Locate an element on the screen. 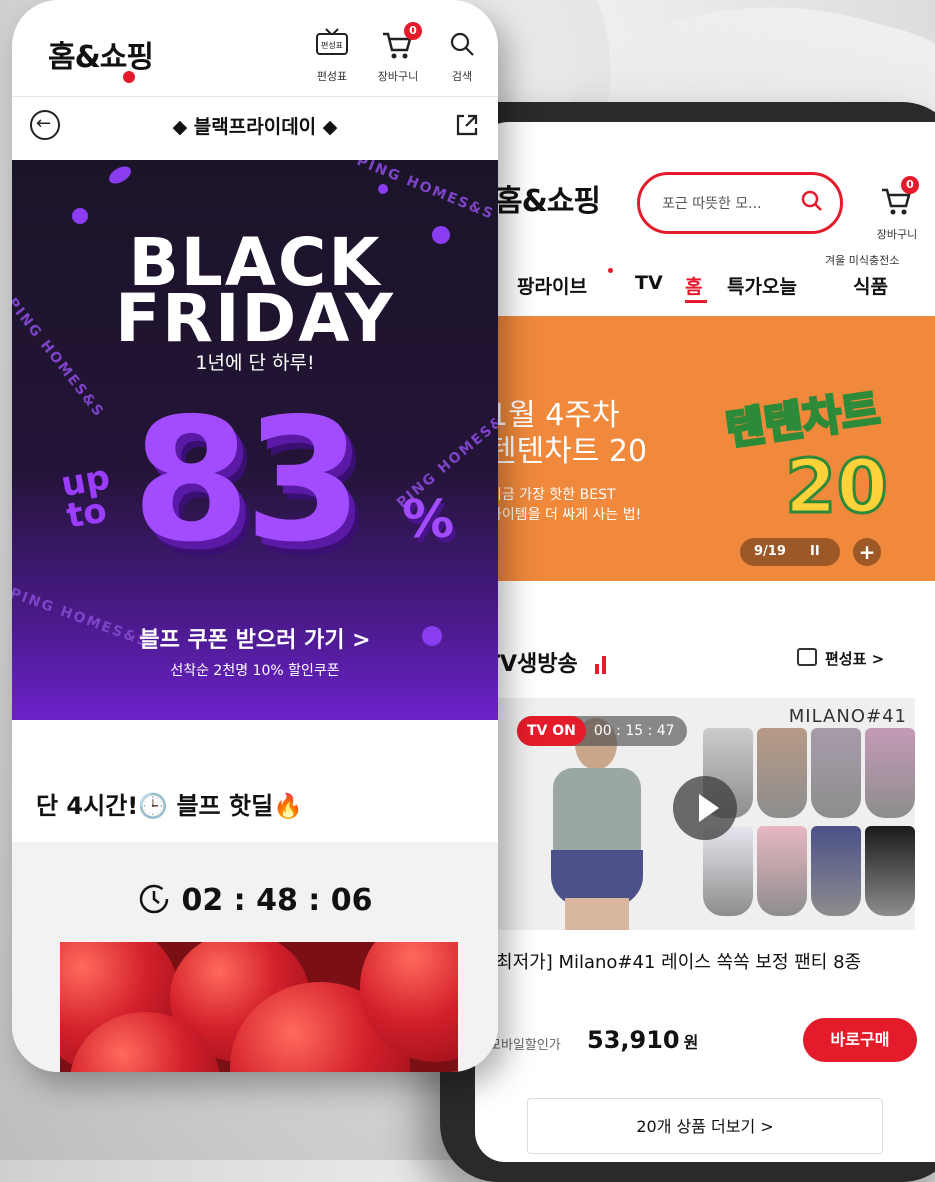 Image resolution: width=935 pixels, height=1182 pixels. live-bars-icon is located at coordinates (605, 664).